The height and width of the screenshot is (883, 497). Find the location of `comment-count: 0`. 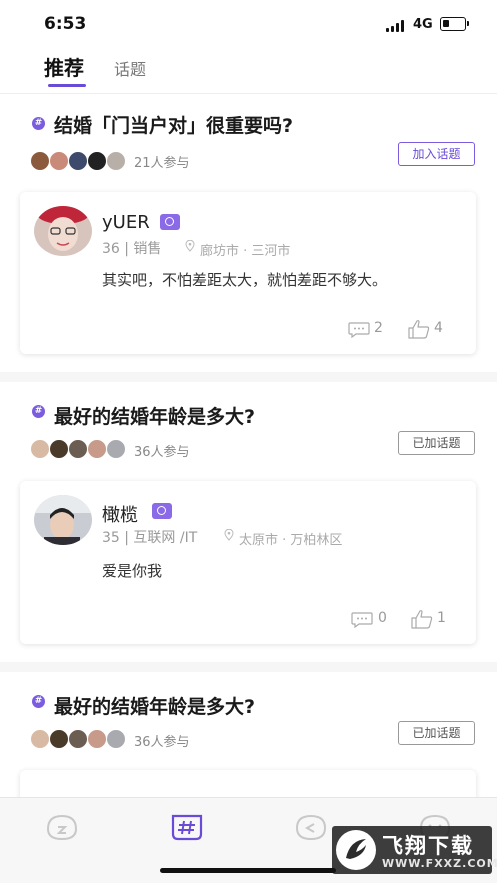

comment-count: 0 is located at coordinates (382, 618).